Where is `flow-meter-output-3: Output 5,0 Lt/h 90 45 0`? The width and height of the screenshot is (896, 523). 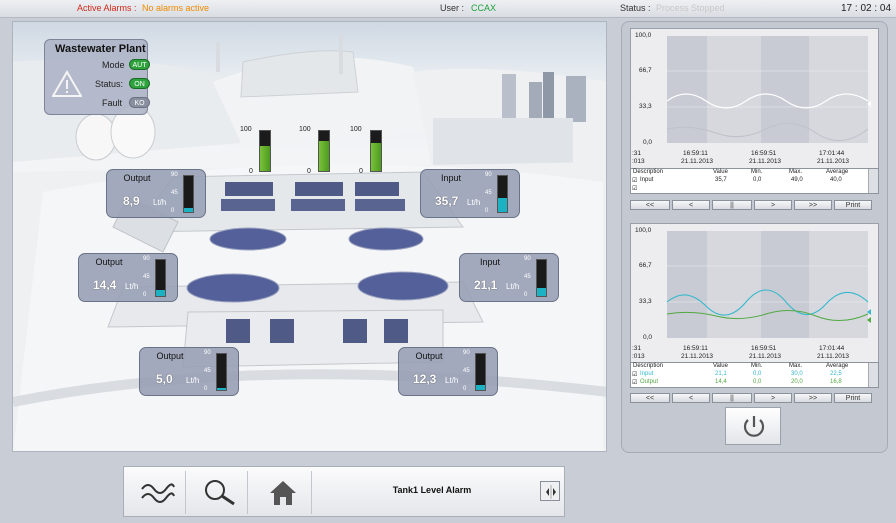
flow-meter-output-3: Output 5,0 Lt/h 90 45 0 is located at coordinates (189, 371).